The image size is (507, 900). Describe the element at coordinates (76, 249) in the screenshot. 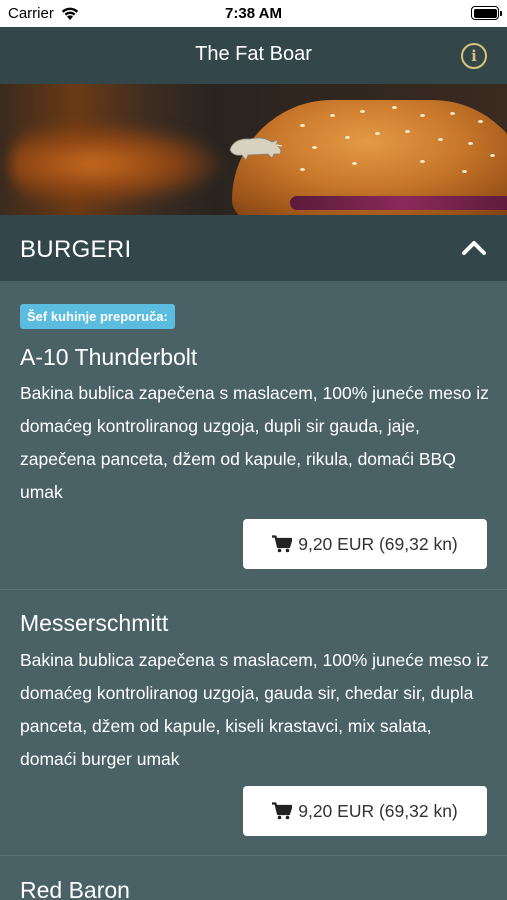

I see `category-label: BURGERI` at that location.